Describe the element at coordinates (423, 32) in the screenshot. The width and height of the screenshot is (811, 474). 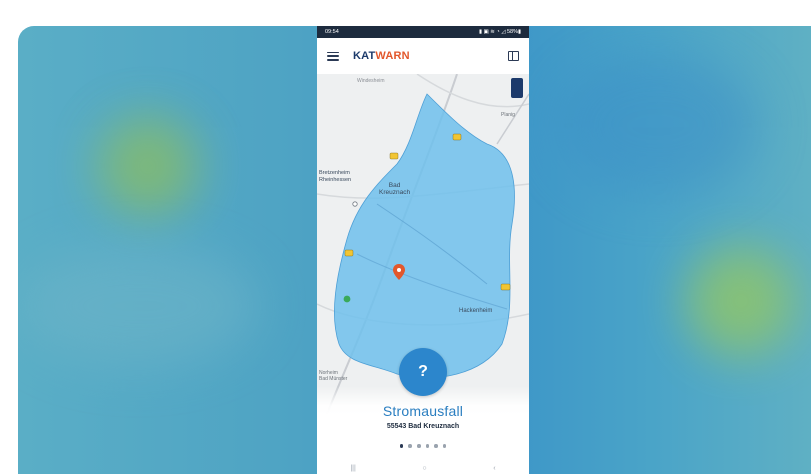
I see `status-bar: 09:54 ▮ ▣ ≋ ◔ ◿ 58%▮` at that location.